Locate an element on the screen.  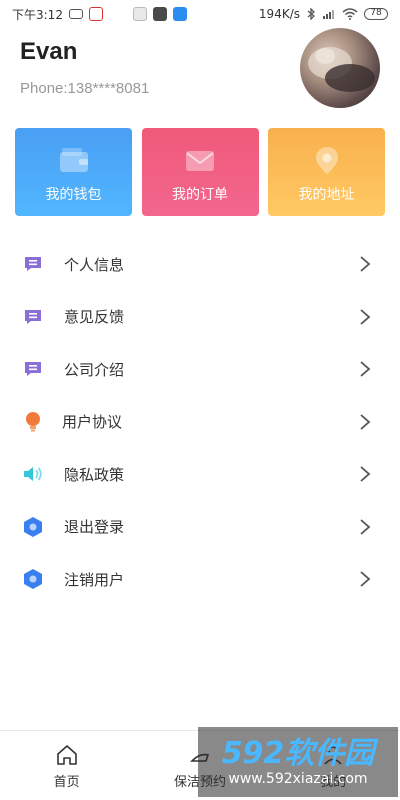
menu-item-feedback: 意见反馈 is located at coordinates (200, 317).